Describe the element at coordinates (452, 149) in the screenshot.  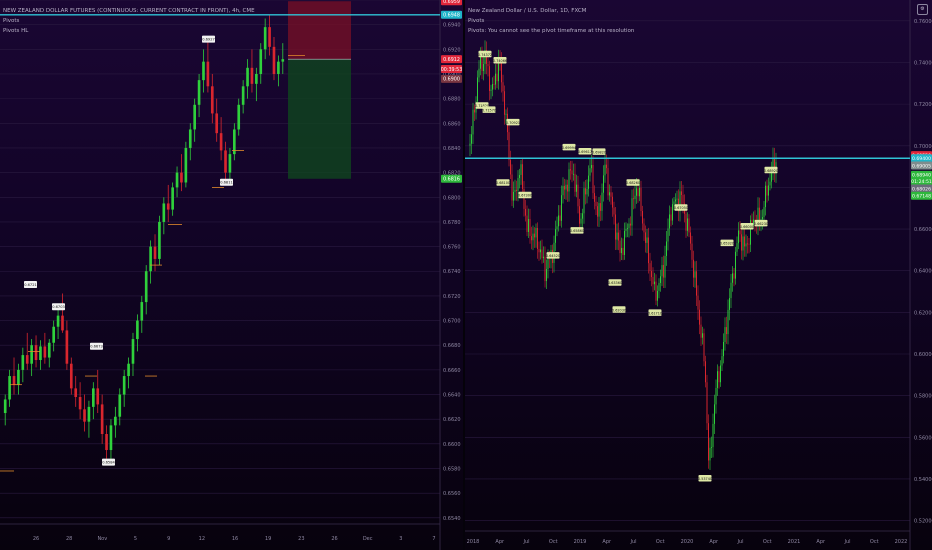
I see `y-tick-label: 0.6840` at that location.